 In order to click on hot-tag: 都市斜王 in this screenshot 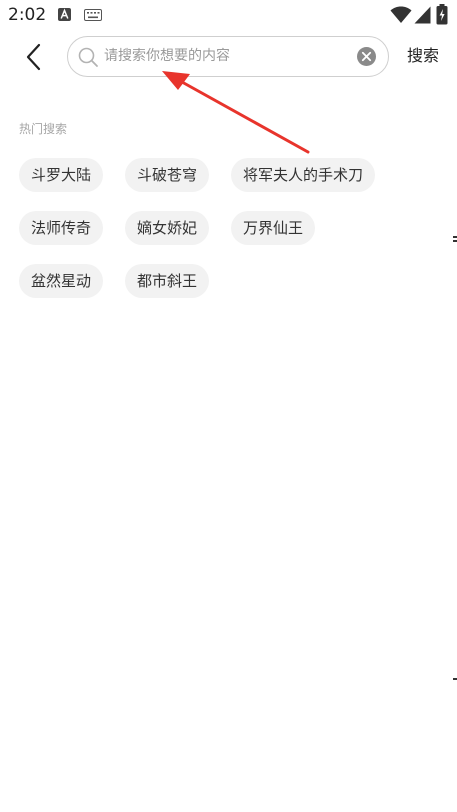, I will do `click(167, 281)`.